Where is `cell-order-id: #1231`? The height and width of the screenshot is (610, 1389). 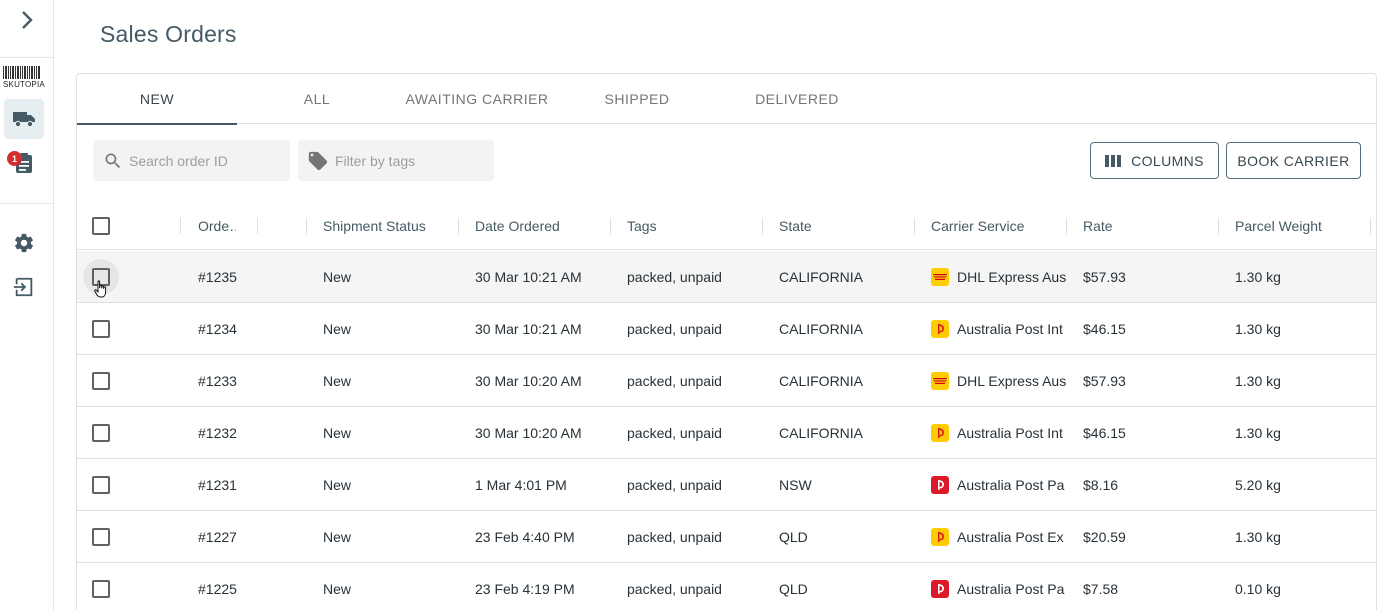 cell-order-id: #1231 is located at coordinates (217, 484).